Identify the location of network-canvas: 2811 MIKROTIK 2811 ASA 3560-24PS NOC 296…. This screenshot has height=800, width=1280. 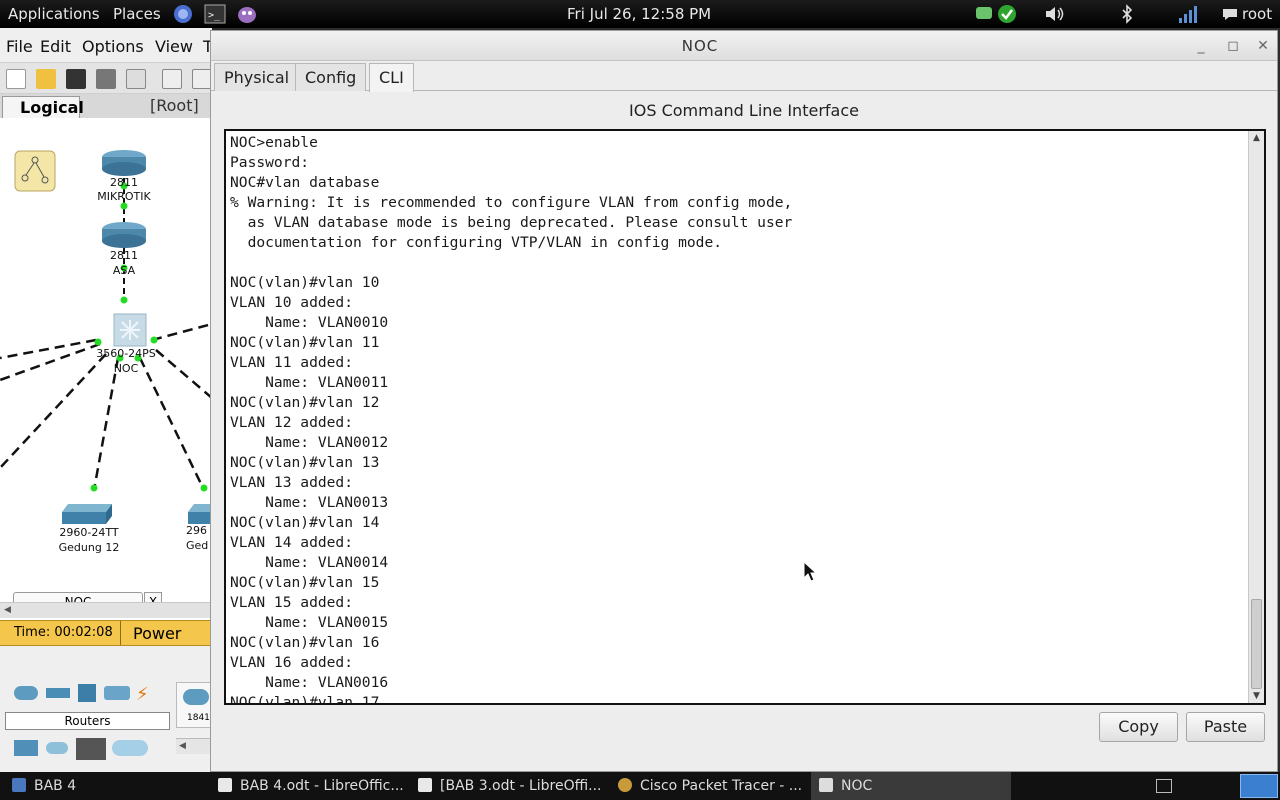
(106, 373).